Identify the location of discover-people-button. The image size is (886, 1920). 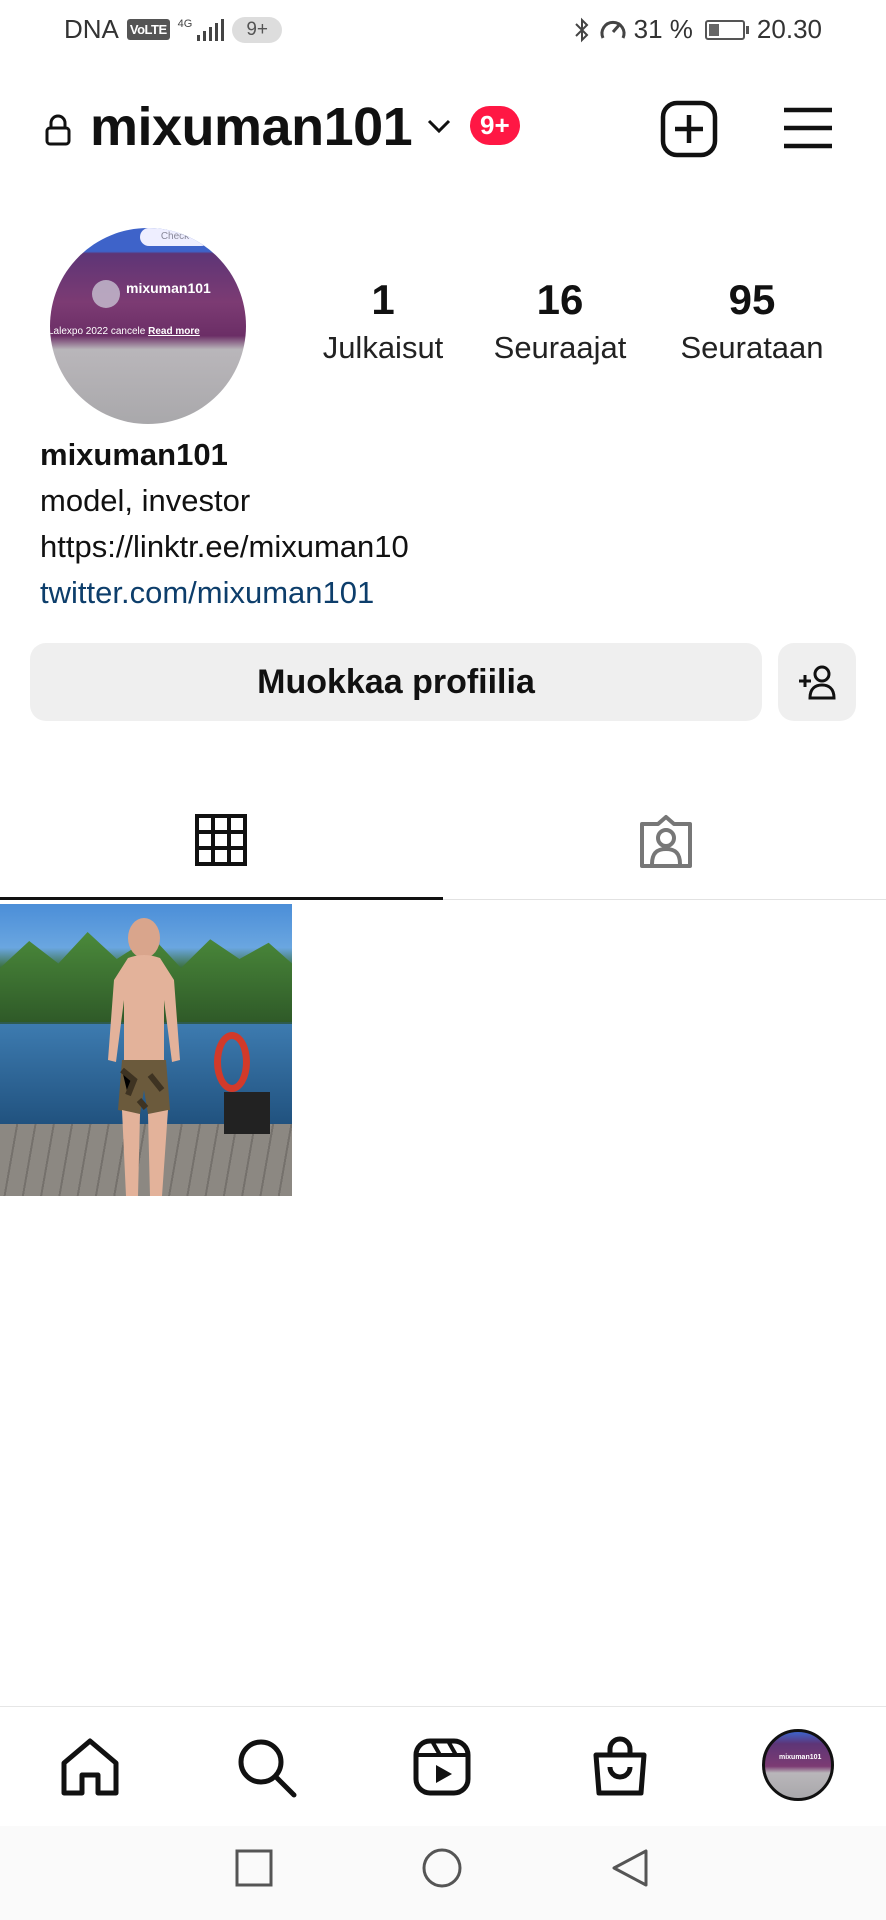
(817, 682).